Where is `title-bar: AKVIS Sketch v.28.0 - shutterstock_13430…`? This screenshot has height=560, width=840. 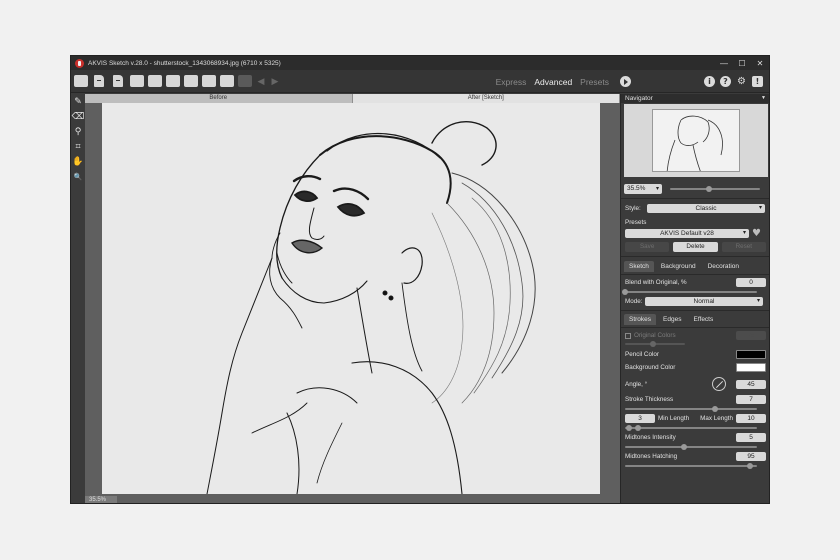 title-bar: AKVIS Sketch v.28.0 - shutterstock_13430… is located at coordinates (420, 63).